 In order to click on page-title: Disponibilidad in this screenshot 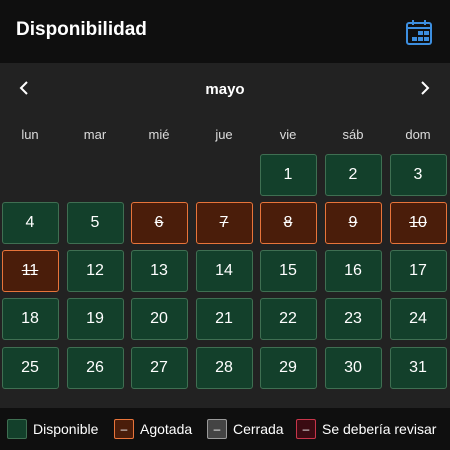, I will do `click(81, 29)`.